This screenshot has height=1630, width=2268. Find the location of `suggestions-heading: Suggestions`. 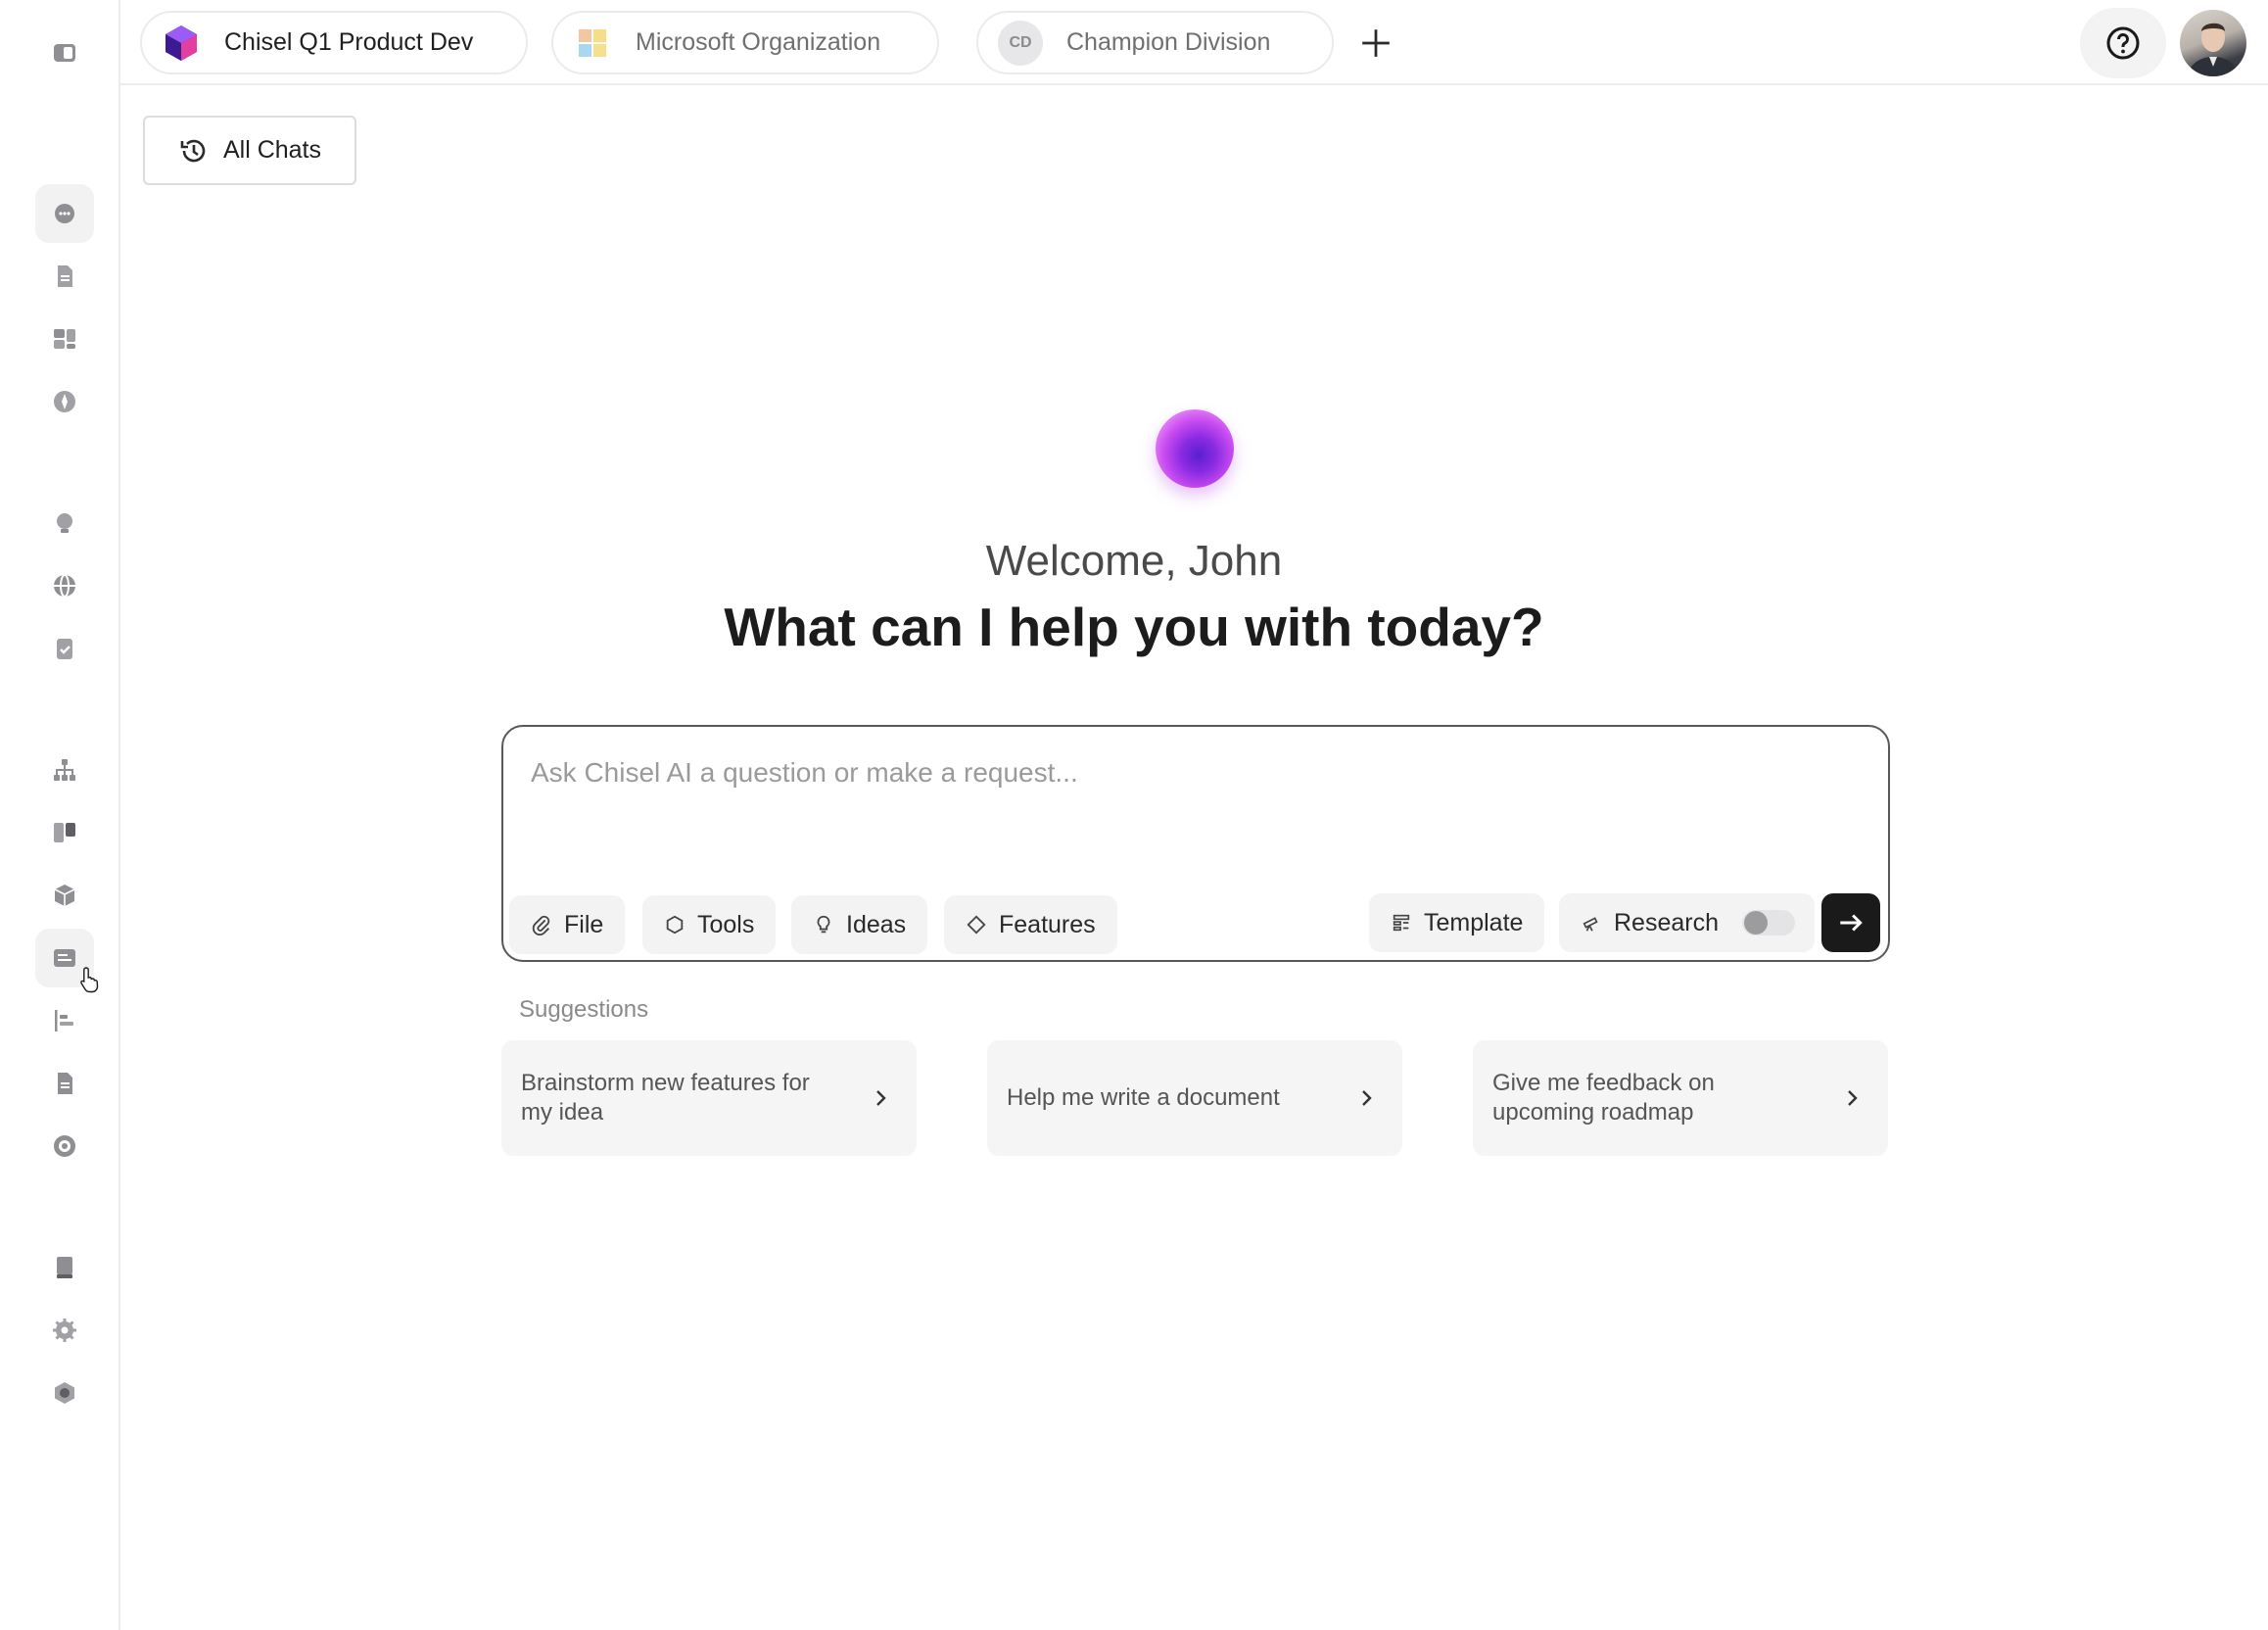

suggestions-heading: Suggestions is located at coordinates (584, 1009).